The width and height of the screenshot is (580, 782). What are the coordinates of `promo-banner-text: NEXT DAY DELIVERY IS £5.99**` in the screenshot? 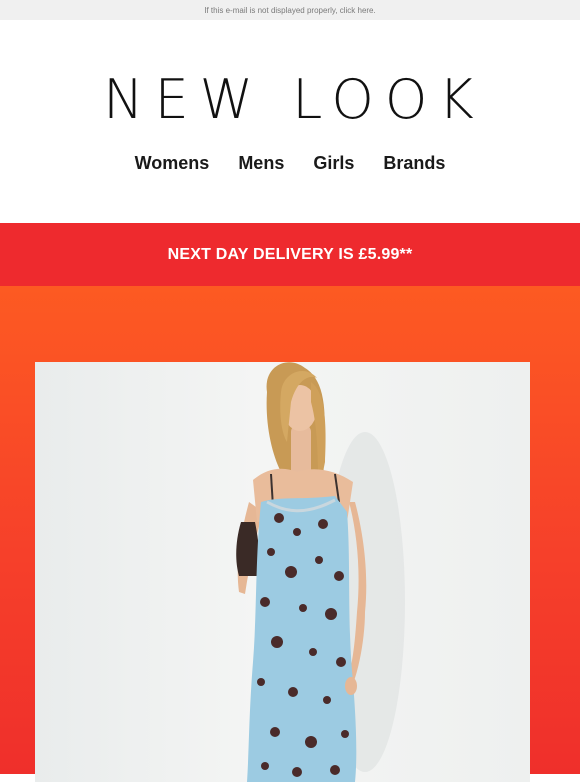 It's located at (290, 254).